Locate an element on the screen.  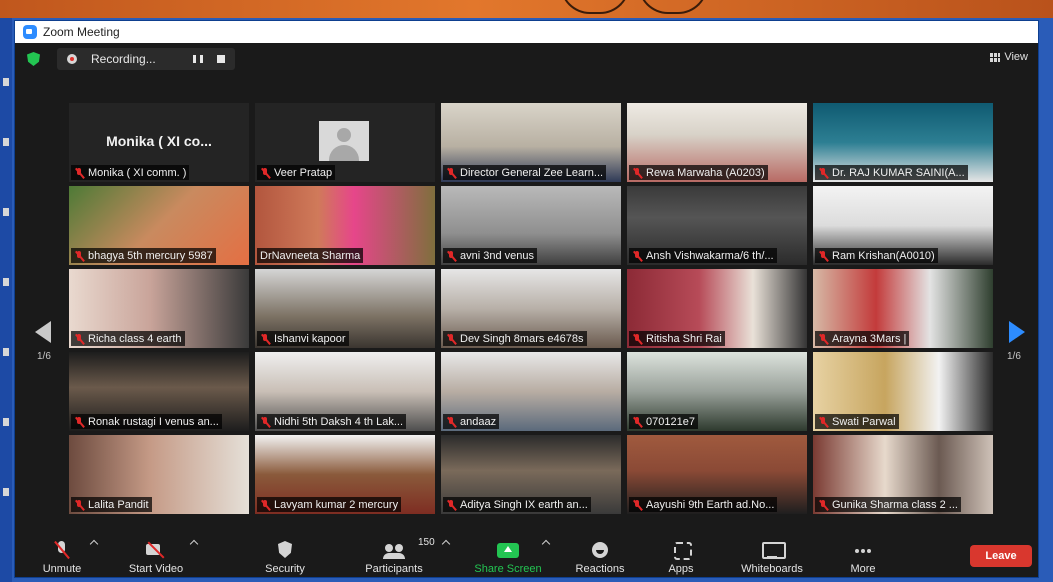
participant-name: Richa class 4 earth is located at coordinates (135, 339).